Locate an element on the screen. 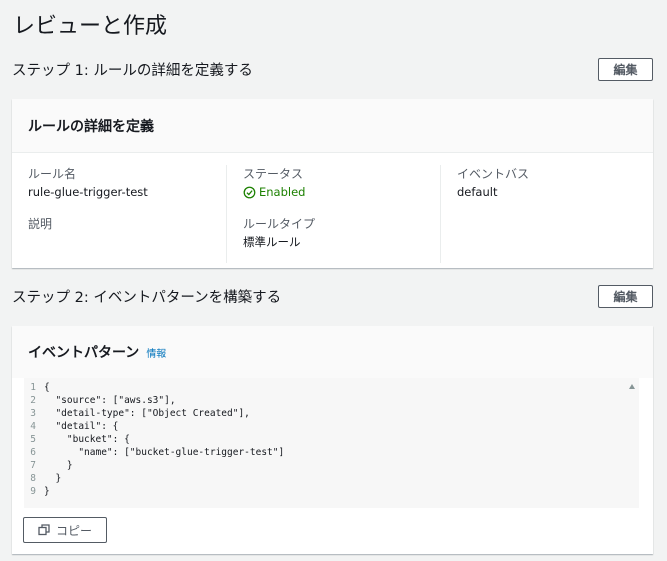 The height and width of the screenshot is (561, 667). code-text: "bucket": { is located at coordinates (87, 439).